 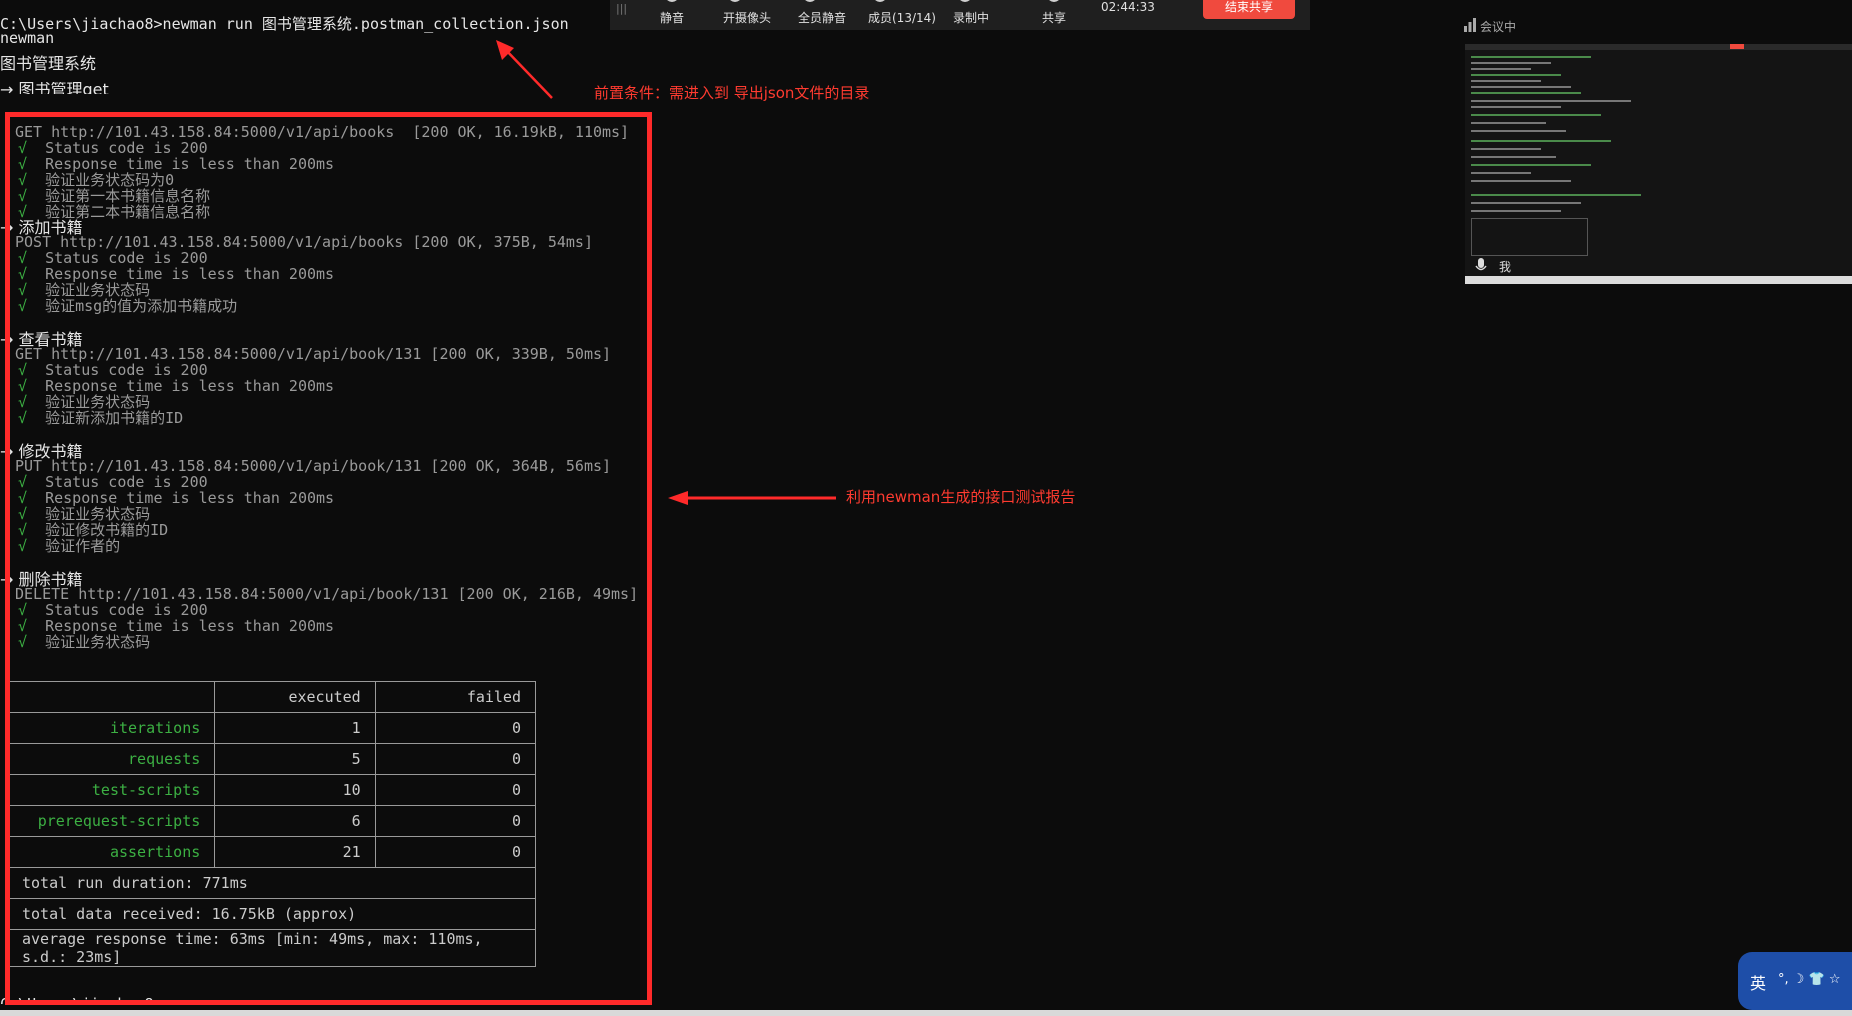 I want to click on arrow-to-command, so click(x=524, y=69).